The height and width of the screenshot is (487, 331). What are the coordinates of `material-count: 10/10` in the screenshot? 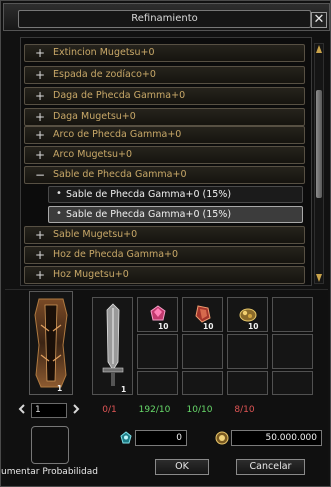 It's located at (199, 410).